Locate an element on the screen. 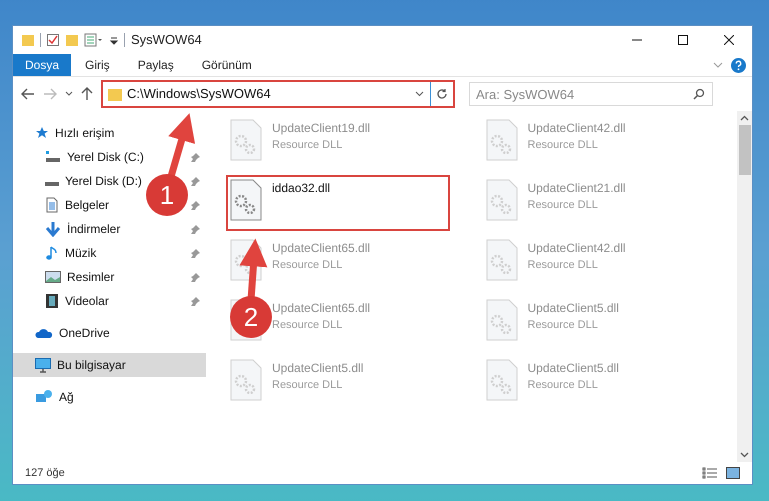 The height and width of the screenshot is (501, 769). details-view-icon is located at coordinates (710, 473).